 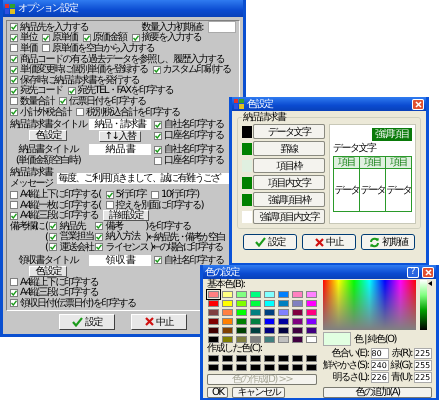 I want to click on close-button, so click(x=418, y=104).